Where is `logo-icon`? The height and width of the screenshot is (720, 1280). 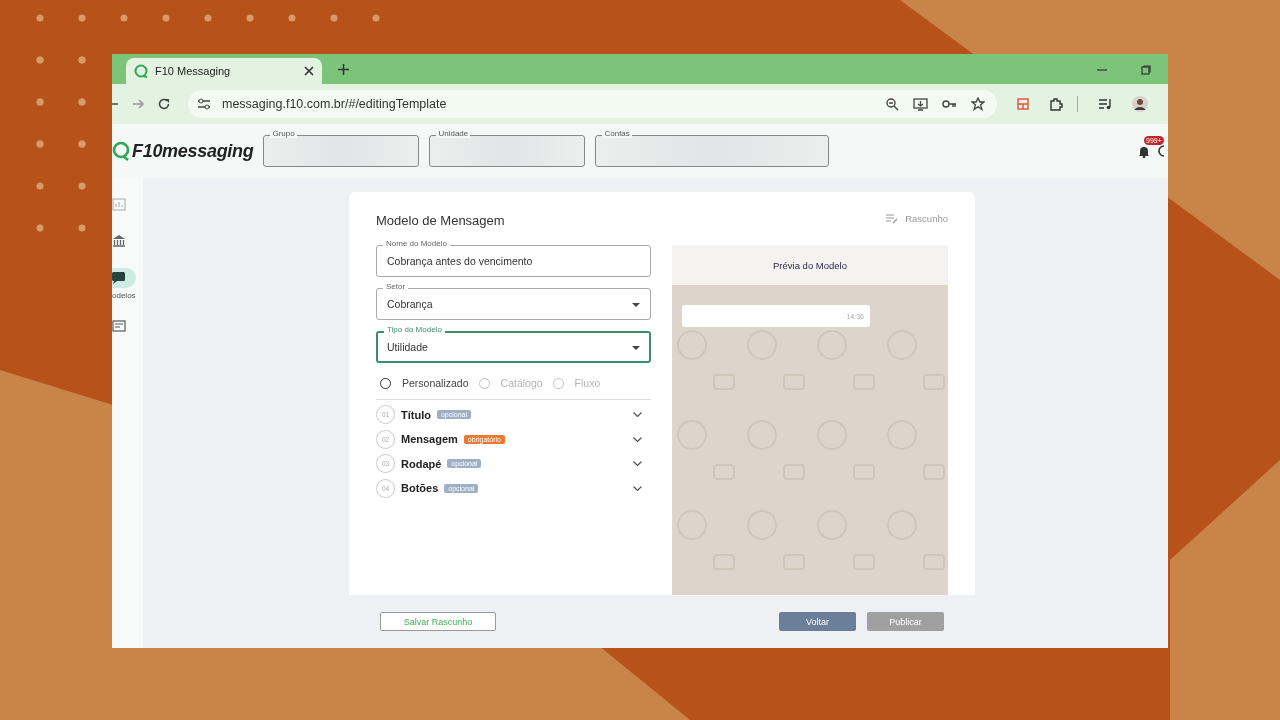
logo-icon is located at coordinates (121, 151).